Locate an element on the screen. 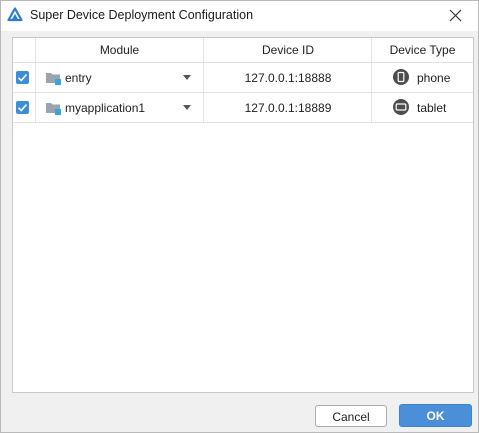 The width and height of the screenshot is (479, 433). table-header: Module Device ID Device Type is located at coordinates (243, 50).